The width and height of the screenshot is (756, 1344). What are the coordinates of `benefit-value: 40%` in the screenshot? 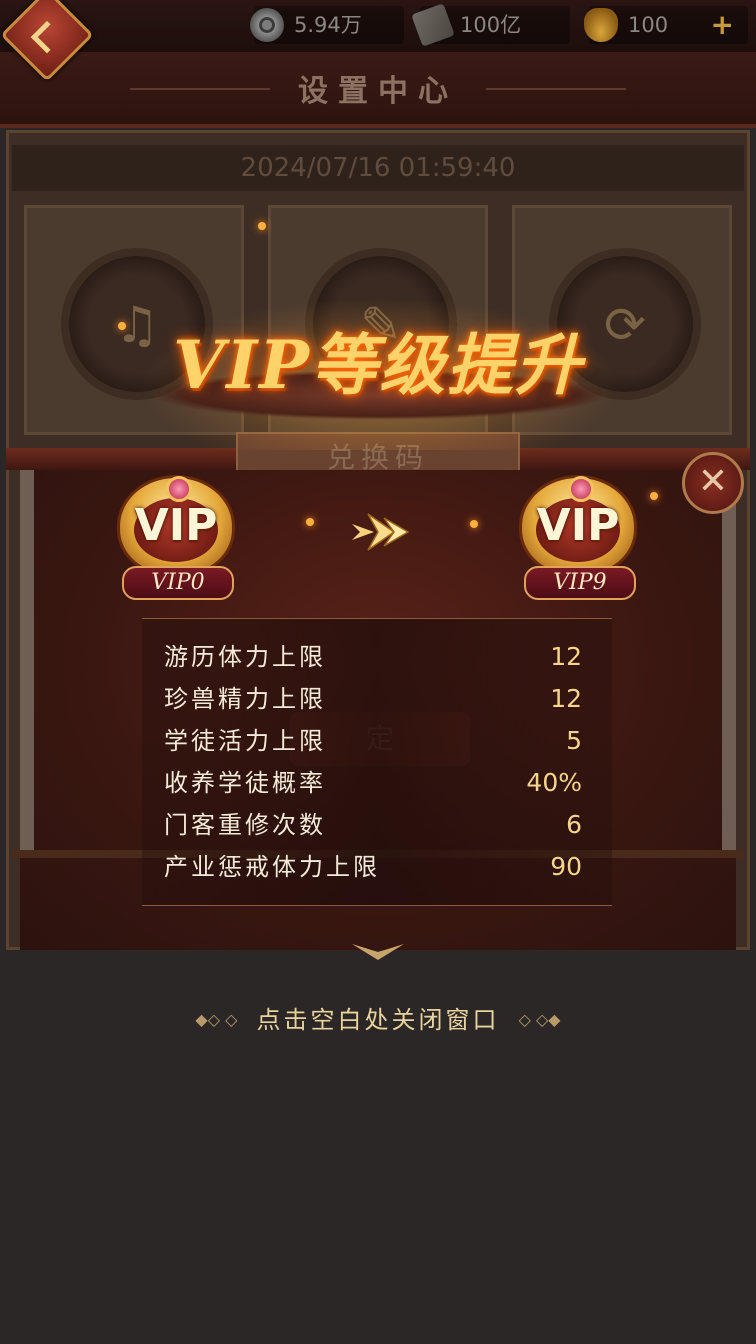 It's located at (554, 782).